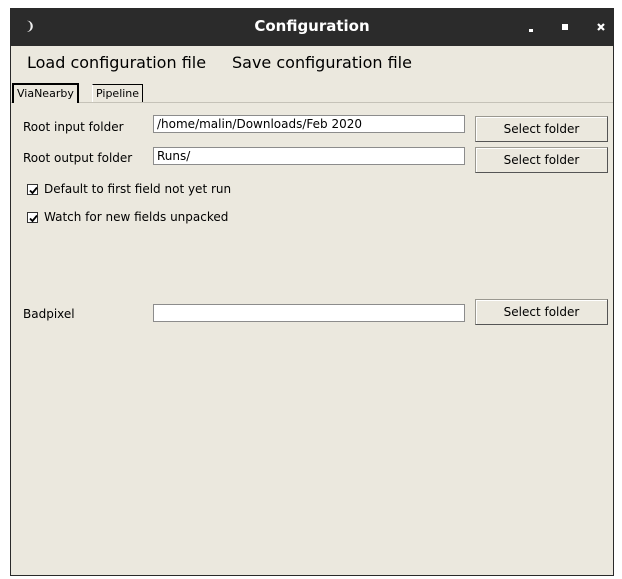  What do you see at coordinates (322, 62) in the screenshot?
I see `save-configuration-menu: Save configuration file` at bounding box center [322, 62].